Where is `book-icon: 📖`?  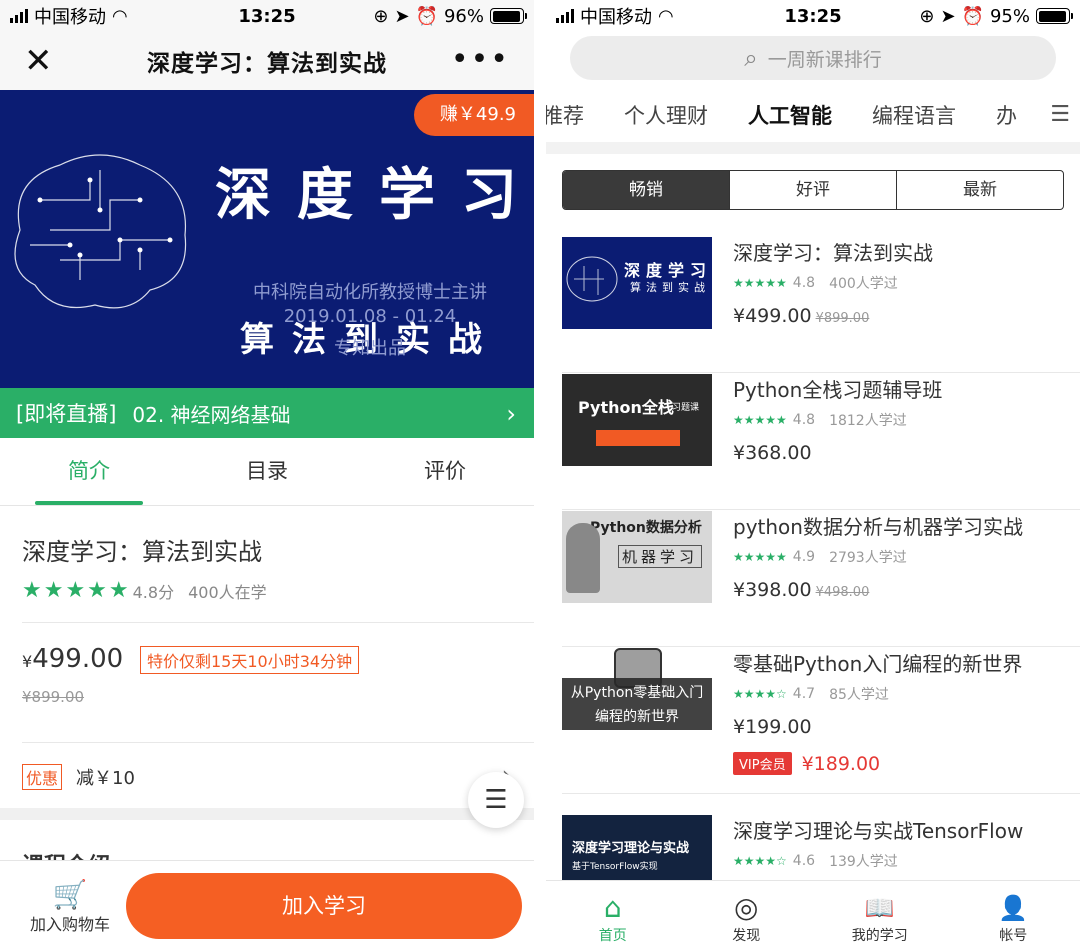 book-icon: 📖 is located at coordinates (879, 908).